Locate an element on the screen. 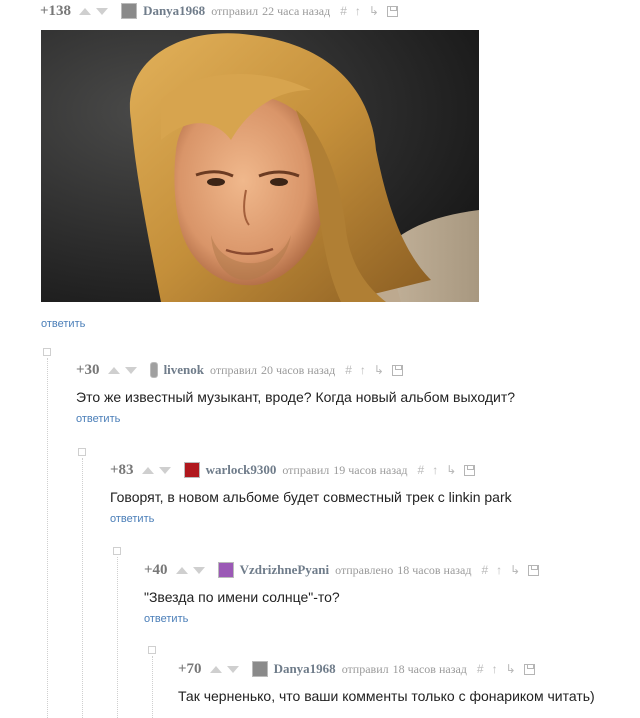 The image size is (640, 718). username: VzdrizhnePyani is located at coordinates (285, 570).